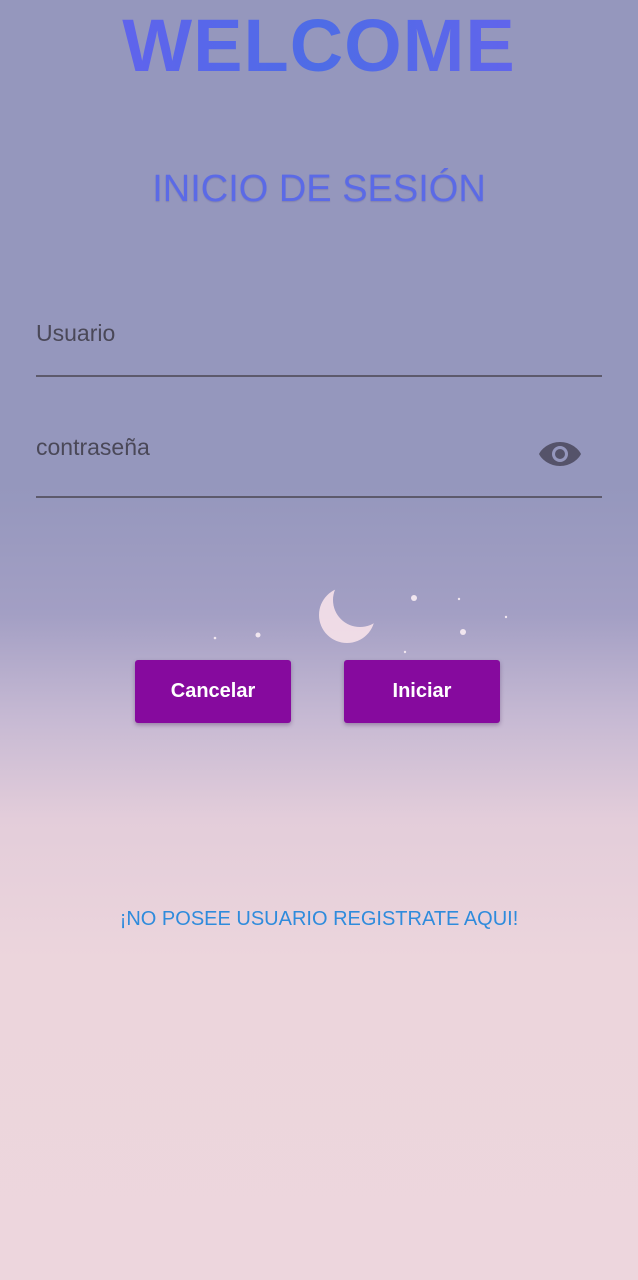 The height and width of the screenshot is (1280, 638). Describe the element at coordinates (319, 919) in the screenshot. I see `register-link: ¡NO POSEE USUARIO REGISTRATE AQUI!` at that location.